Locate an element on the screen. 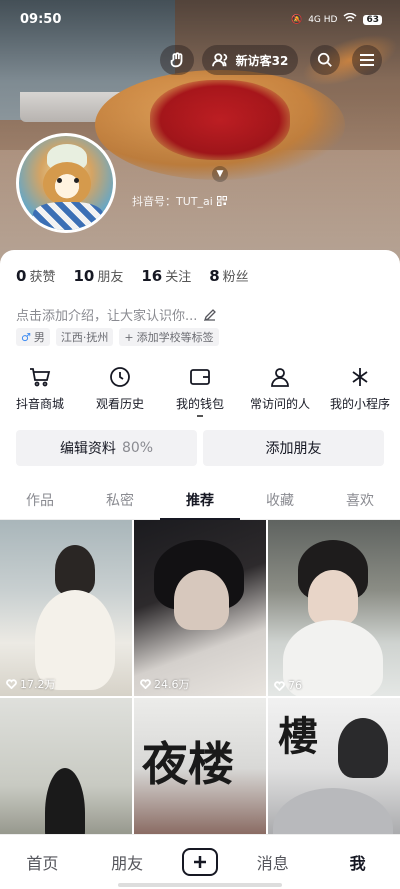 This screenshot has width=400, height=889. status-icons: 🔕 4G HD 63 is located at coordinates (336, 19).